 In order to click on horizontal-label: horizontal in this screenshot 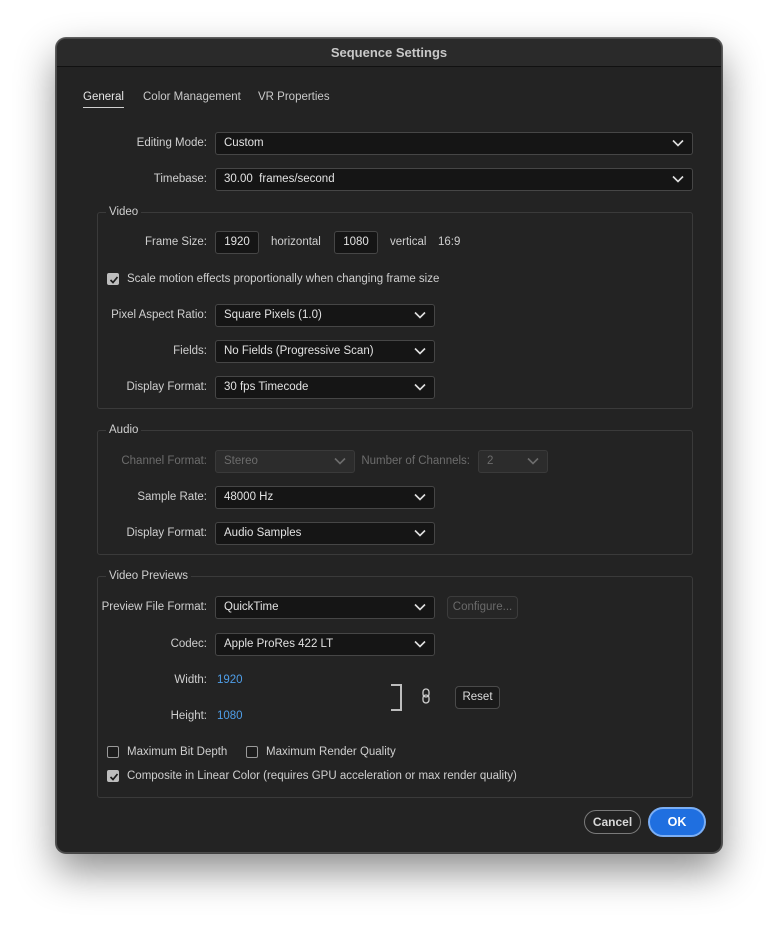, I will do `click(296, 242)`.